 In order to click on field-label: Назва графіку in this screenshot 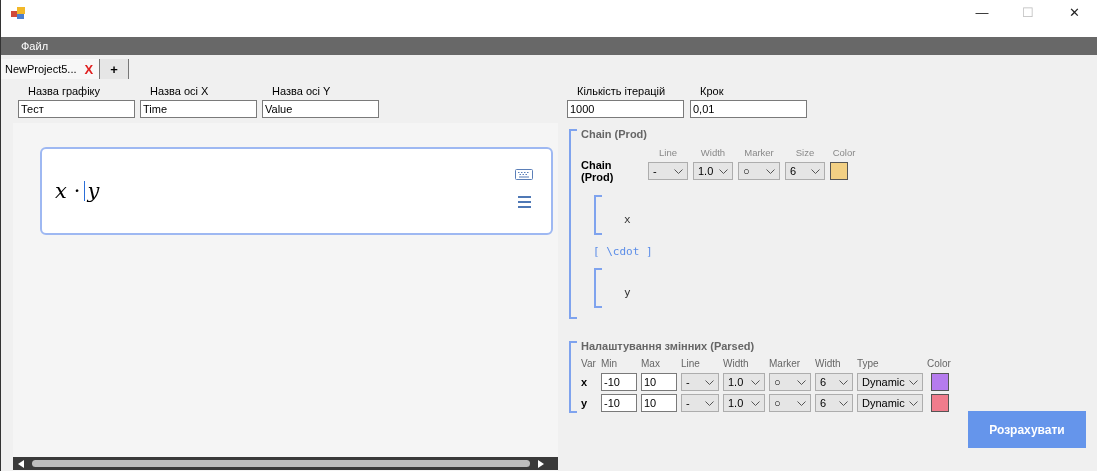, I will do `click(64, 92)`.